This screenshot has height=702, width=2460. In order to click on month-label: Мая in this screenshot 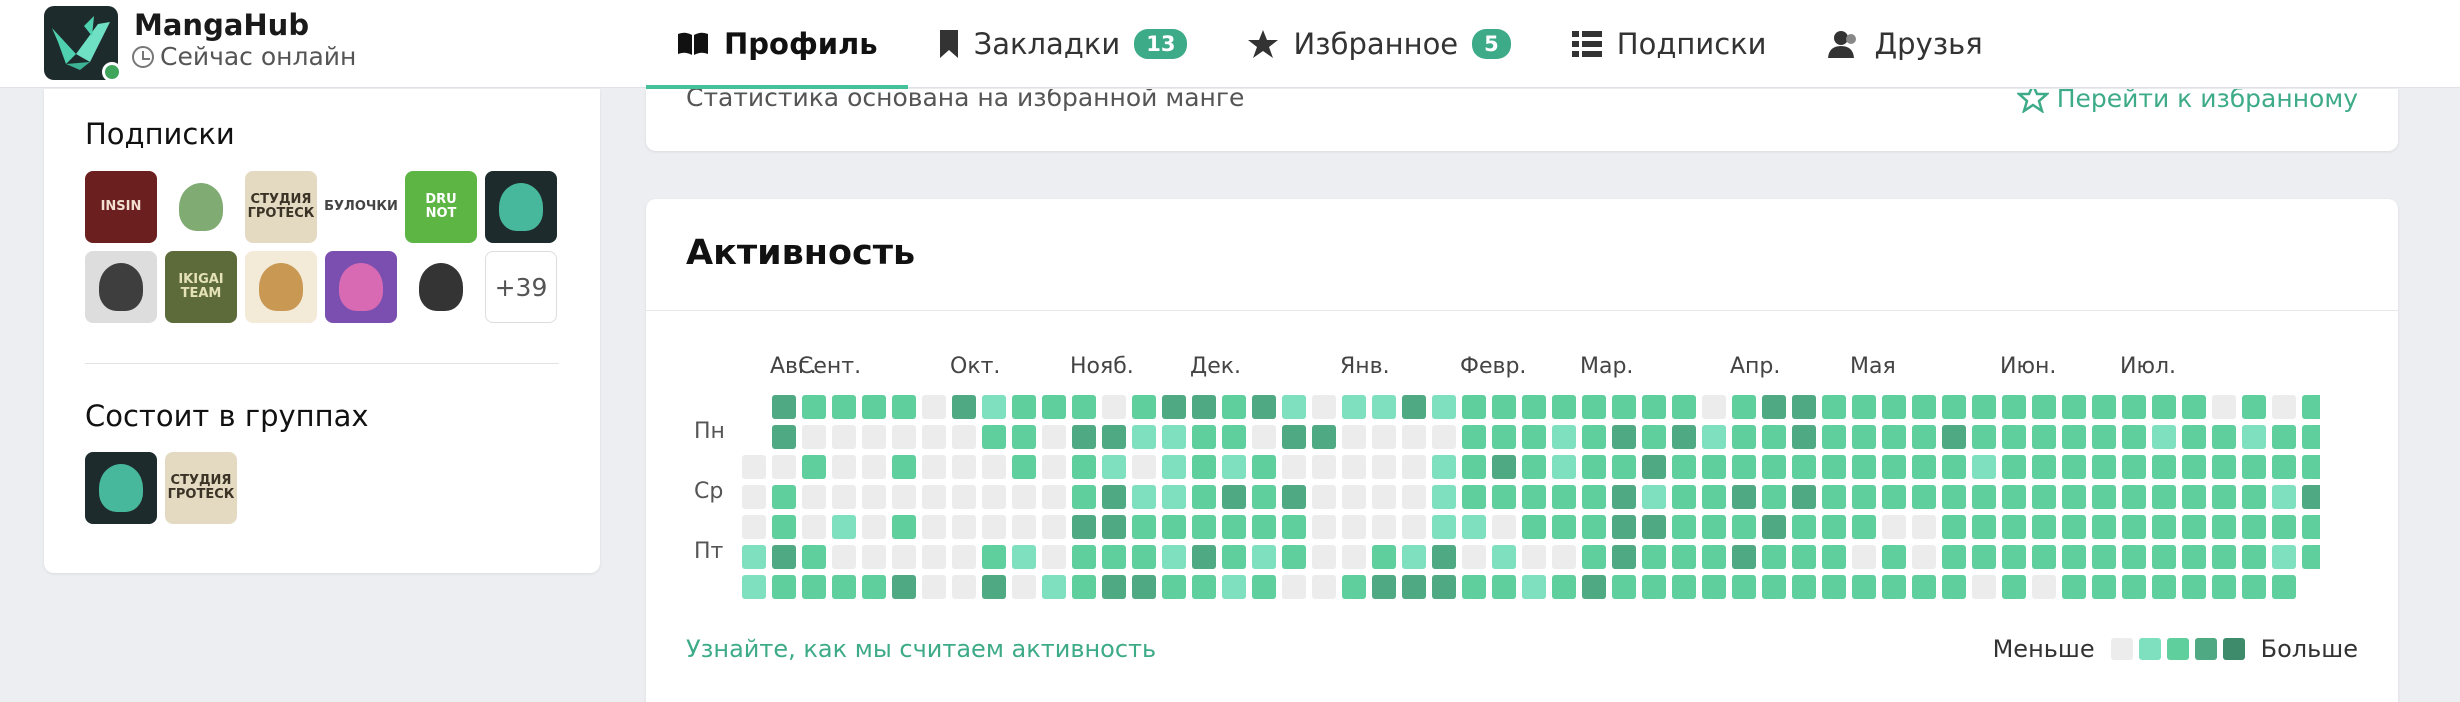, I will do `click(1873, 366)`.